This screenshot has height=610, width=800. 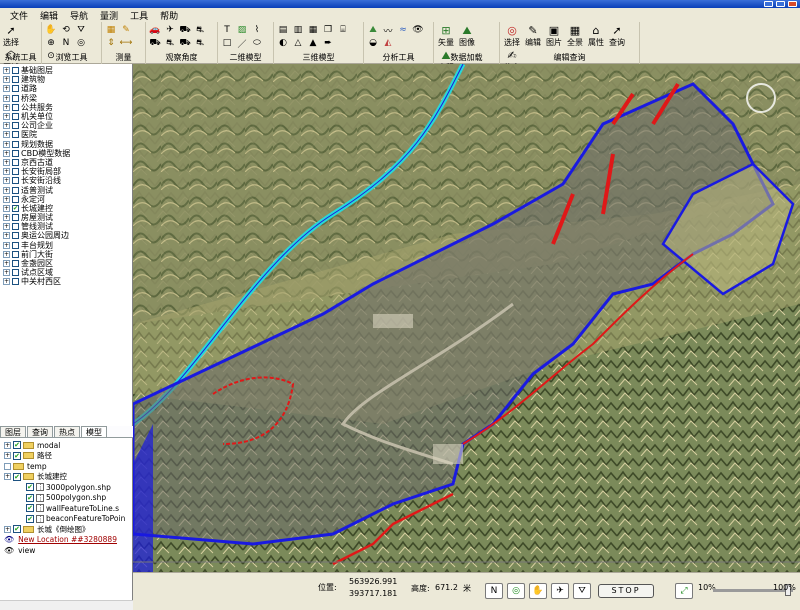 What do you see at coordinates (81, 43) in the screenshot?
I see `target-icon: ◎` at bounding box center [81, 43].